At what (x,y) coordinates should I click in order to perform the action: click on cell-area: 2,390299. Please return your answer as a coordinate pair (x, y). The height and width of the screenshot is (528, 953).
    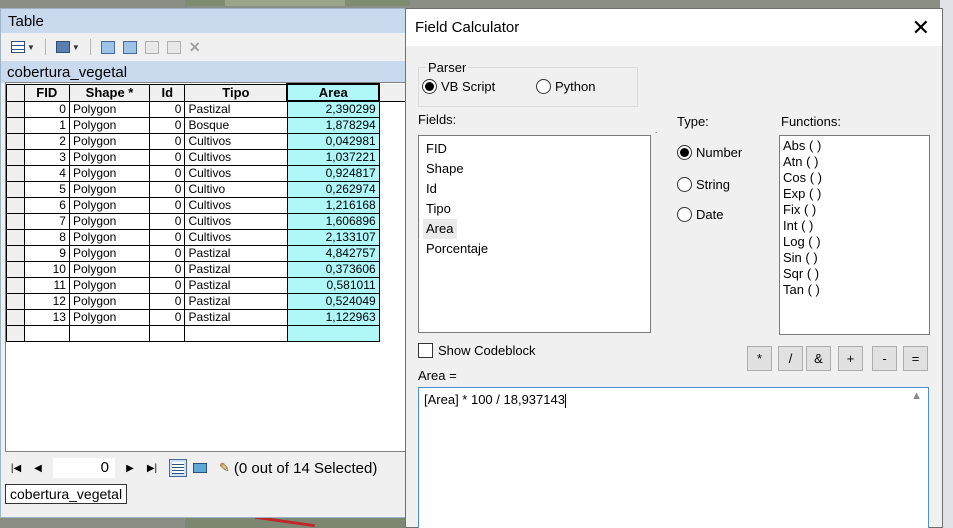
    Looking at the image, I should click on (333, 109).